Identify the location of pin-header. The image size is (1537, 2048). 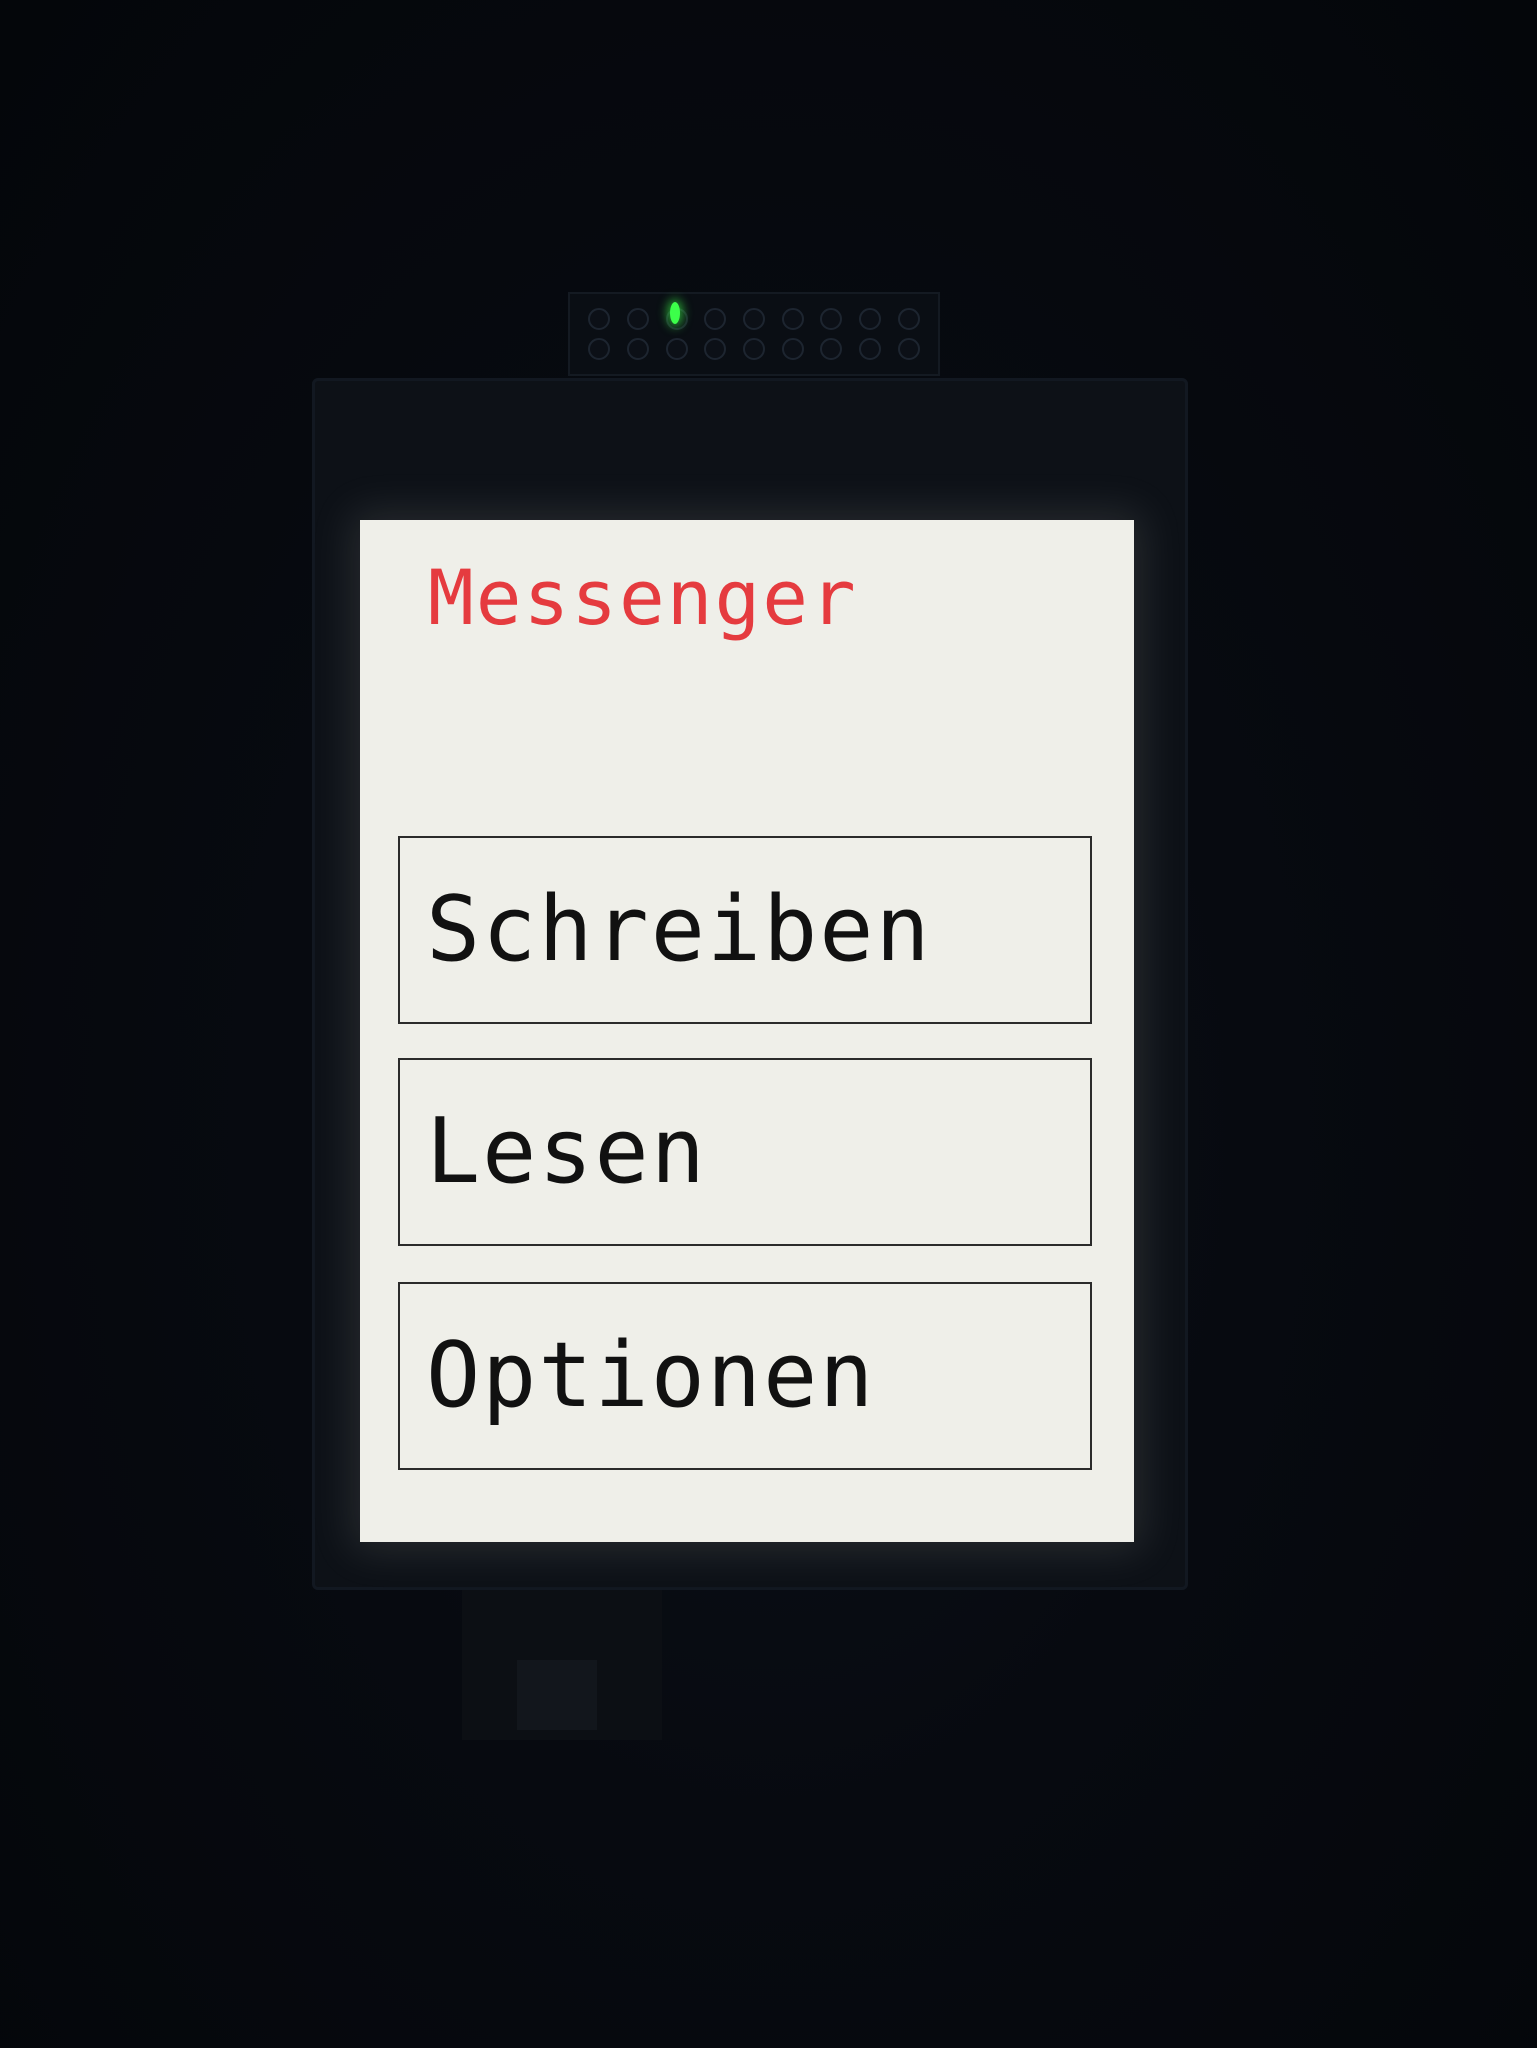
(754, 334).